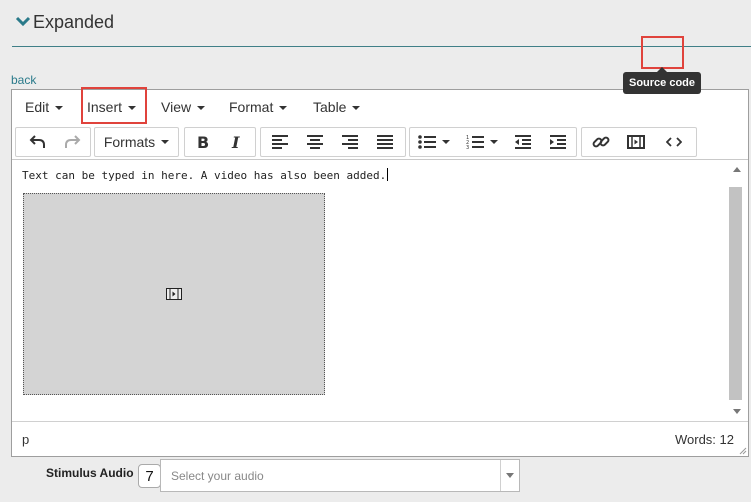  I want to click on section-title: Expanded, so click(74, 21).